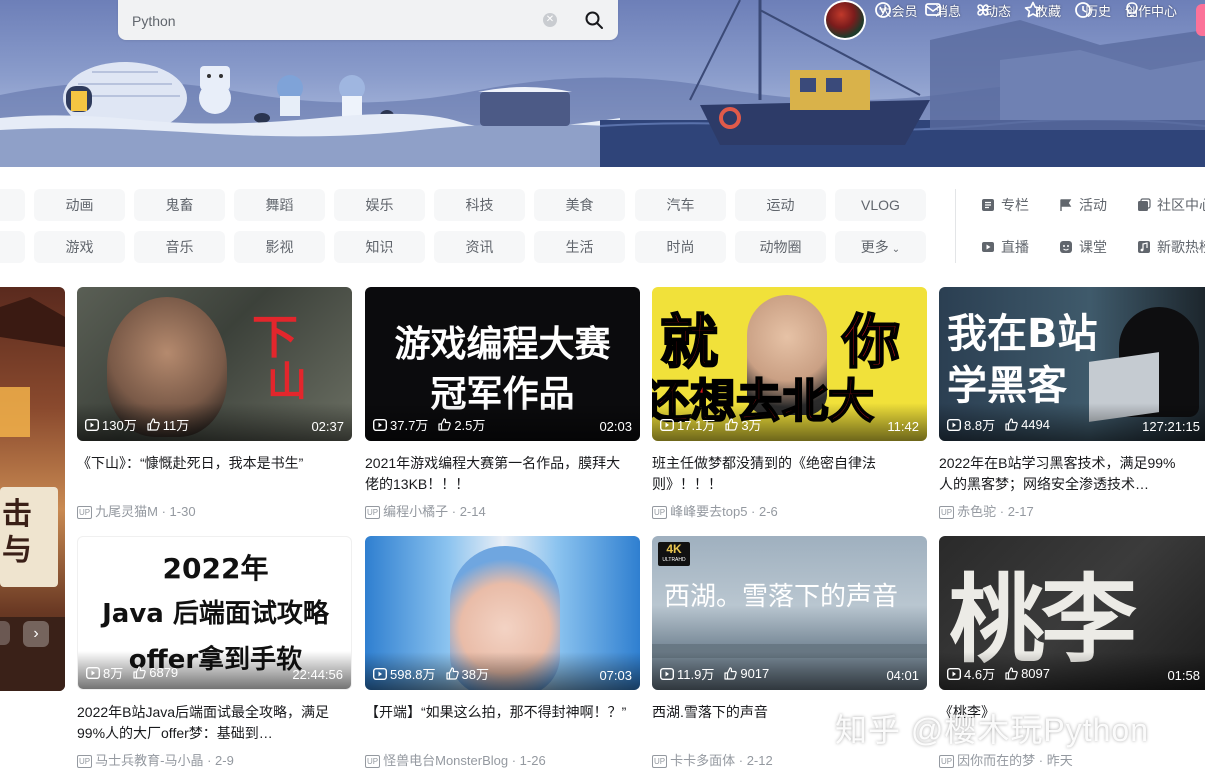 This screenshot has height=781, width=1205. I want to click on nav-dynamic: 动态, so click(998, 10).